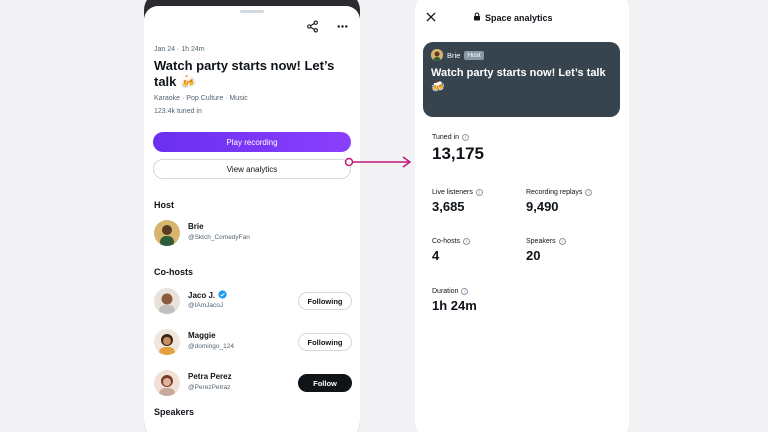 The width and height of the screenshot is (768, 432). Describe the element at coordinates (179, 49) in the screenshot. I see `space-meta: Jan 24 · 1h 24m` at that location.